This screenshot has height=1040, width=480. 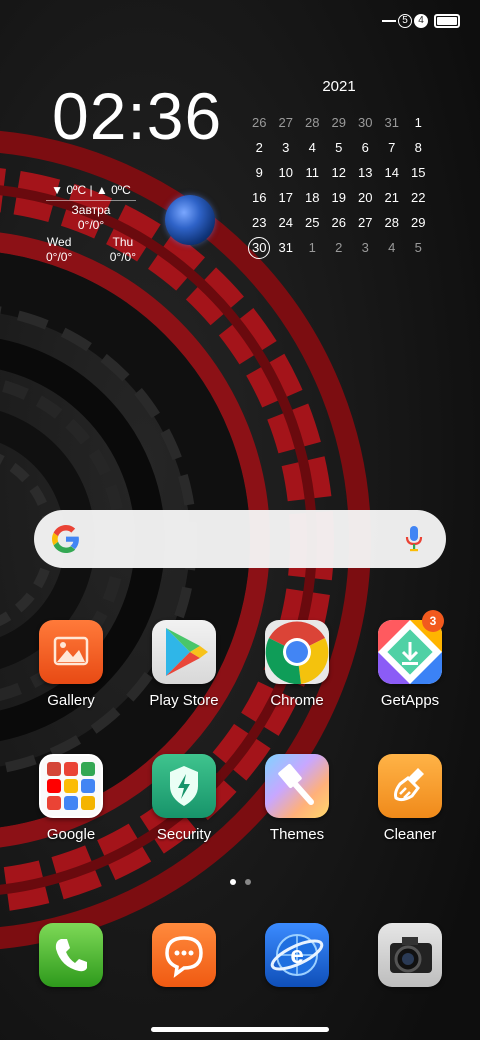 I want to click on dock-phone, so click(x=71, y=955).